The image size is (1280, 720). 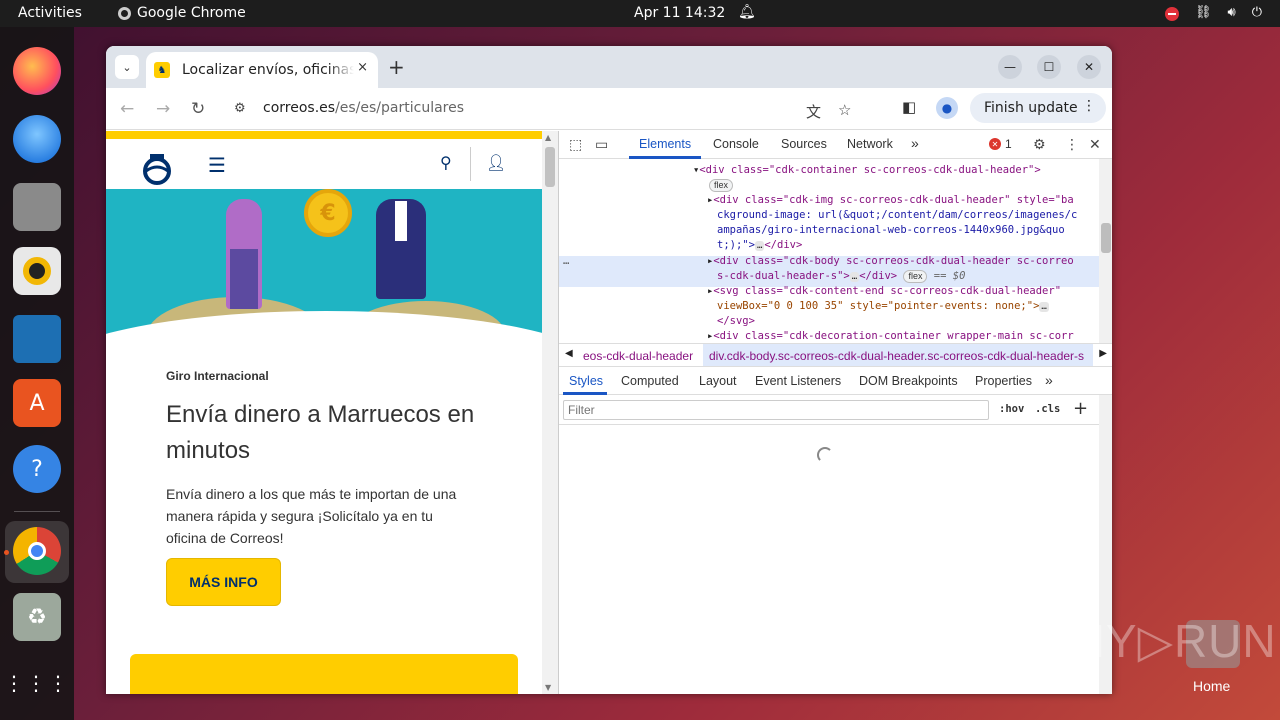 I want to click on chrome-menu-icon: ⋮, so click(x=1089, y=106).